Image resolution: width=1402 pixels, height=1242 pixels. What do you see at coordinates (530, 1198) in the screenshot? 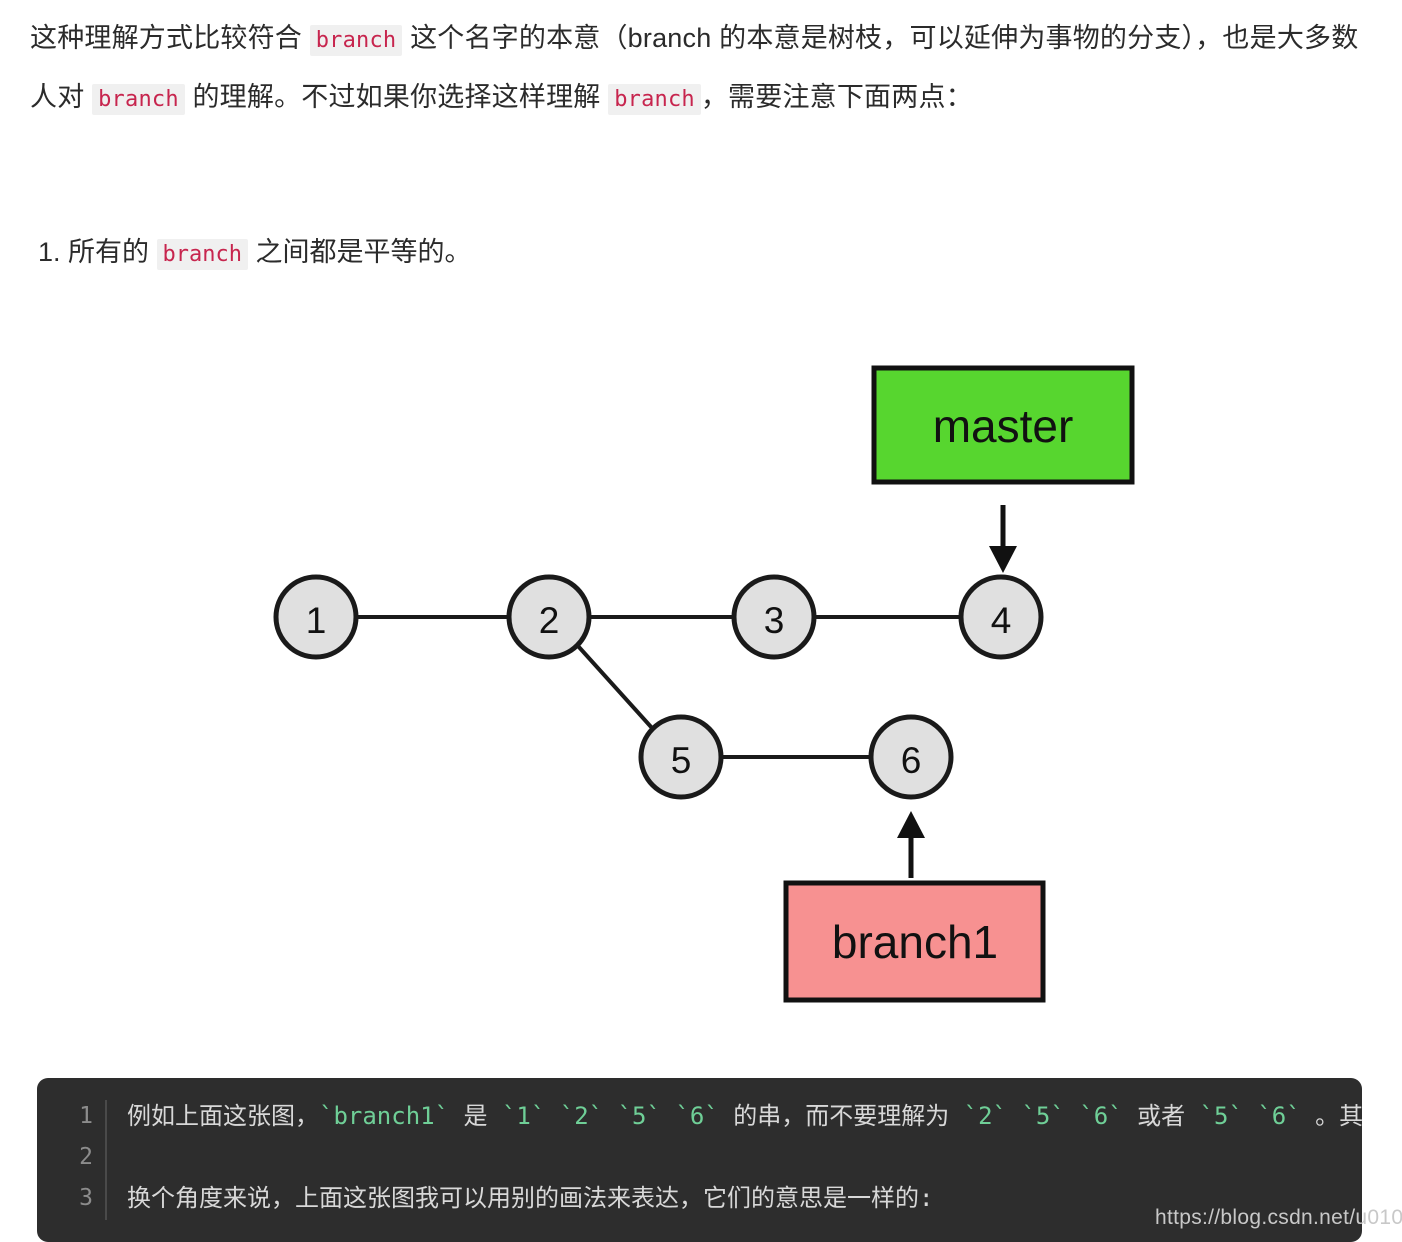
I see `code-token-text: 换个角度来说，上面这张图我可以用别的画法来表达，它们的意思是一样的:` at bounding box center [530, 1198].